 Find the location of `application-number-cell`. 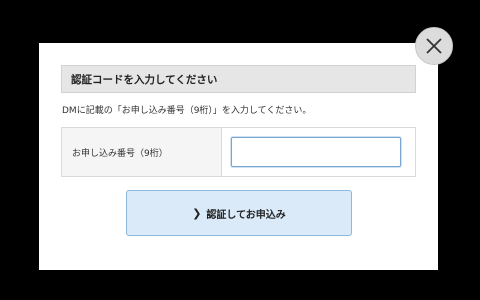

application-number-cell is located at coordinates (318, 152).